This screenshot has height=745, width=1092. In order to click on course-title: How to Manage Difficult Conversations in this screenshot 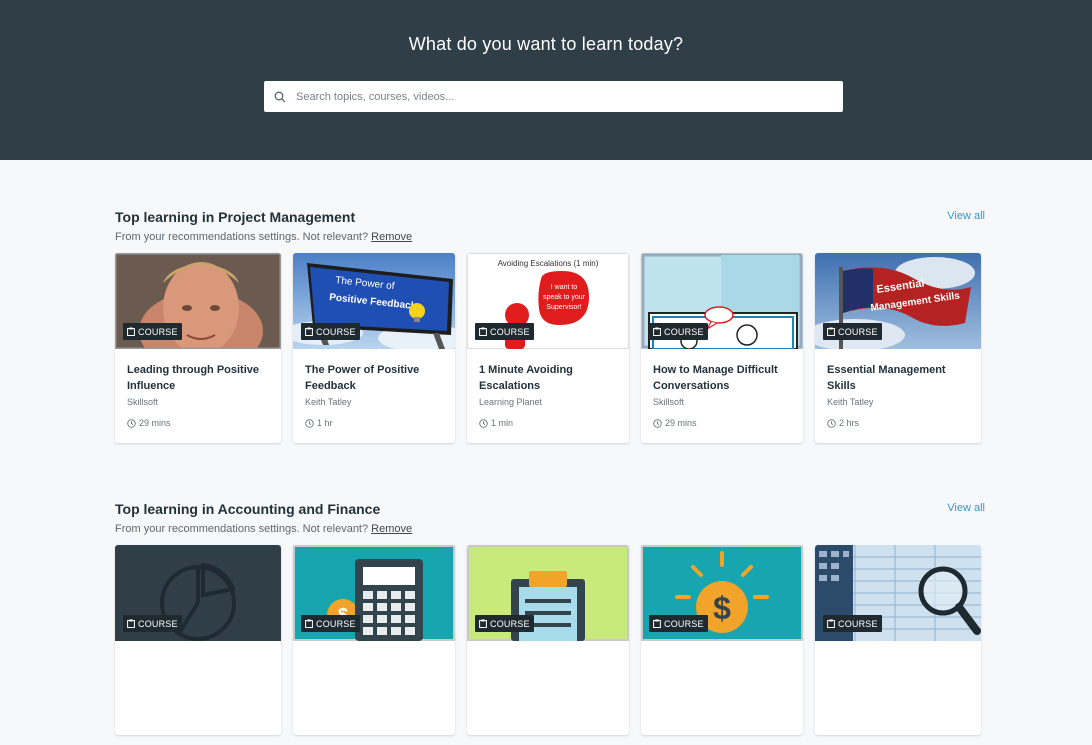, I will do `click(725, 378)`.